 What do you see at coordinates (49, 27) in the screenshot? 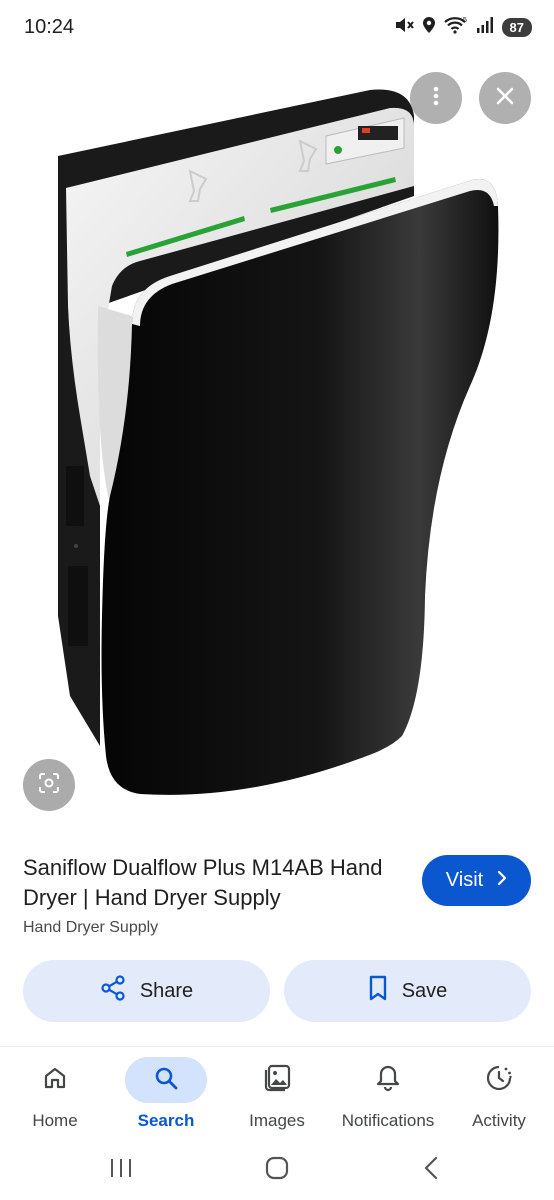
I see `status-time: 10:24` at bounding box center [49, 27].